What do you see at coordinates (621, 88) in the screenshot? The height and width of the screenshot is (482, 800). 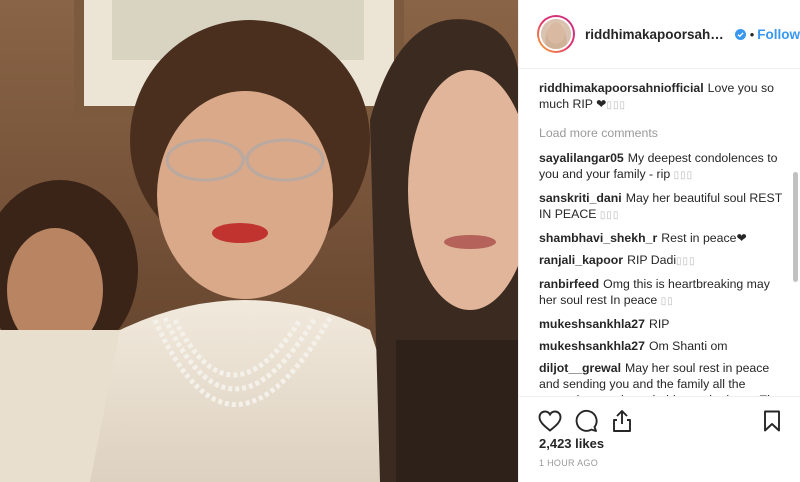 I see `caption-username: riddhimakapoorsahniofficial` at bounding box center [621, 88].